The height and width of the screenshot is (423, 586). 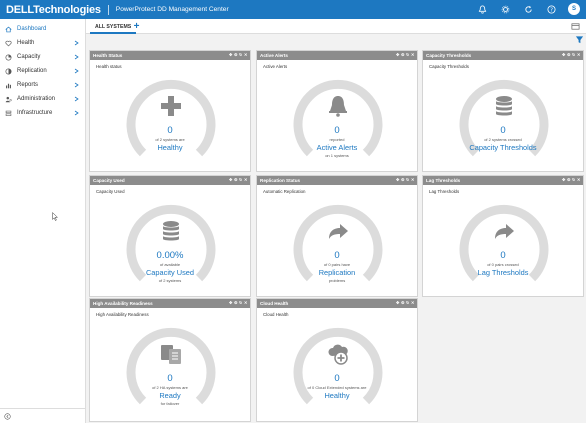 What do you see at coordinates (337, 155) in the screenshot?
I see `widget-footnote: on 1 systems` at bounding box center [337, 155].